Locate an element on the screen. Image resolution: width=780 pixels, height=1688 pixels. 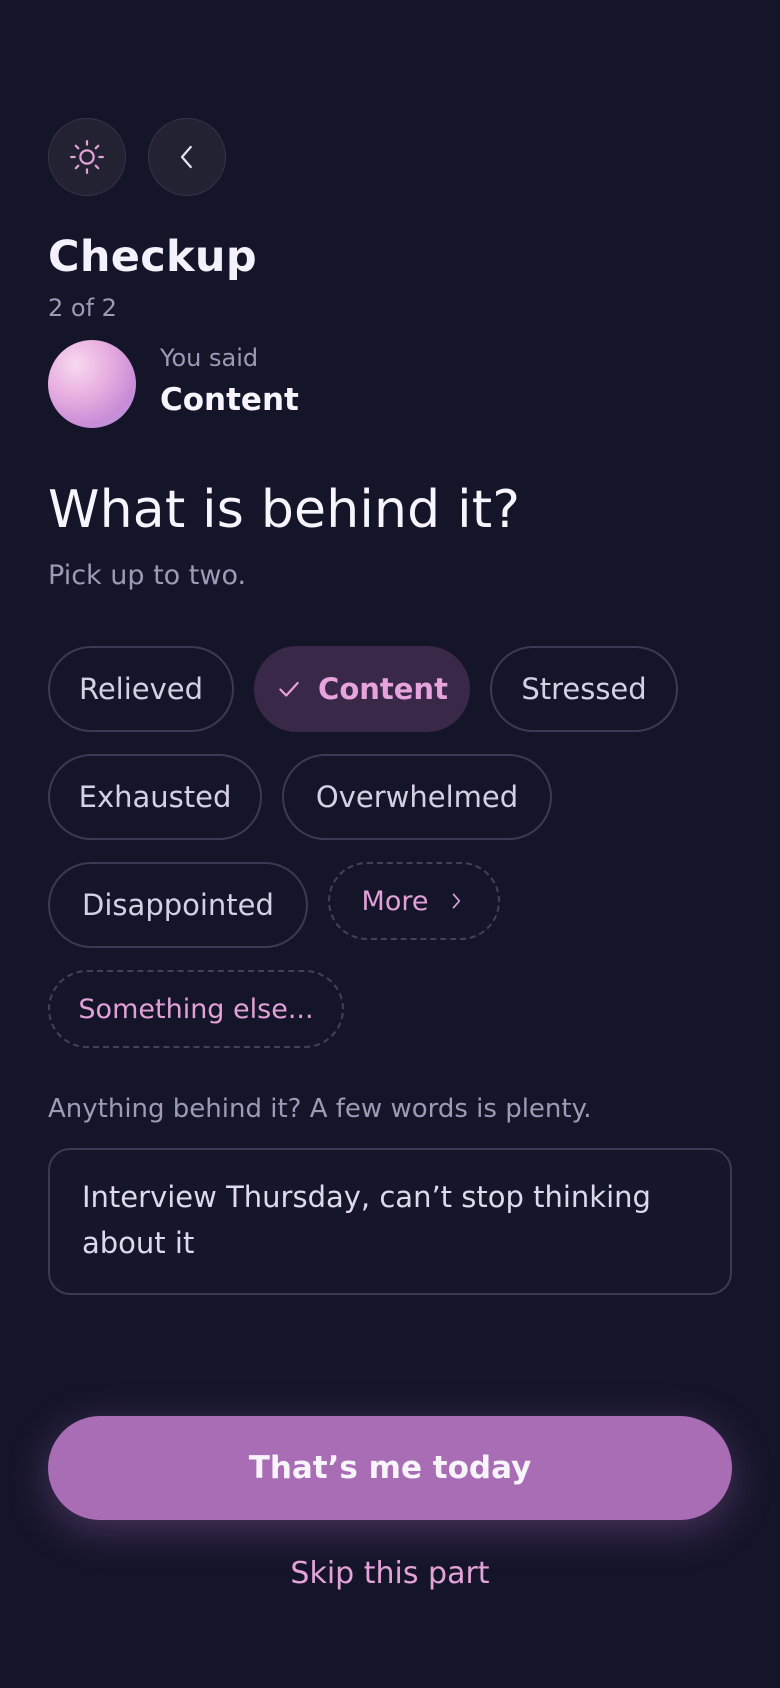
question-title: What is behind it? is located at coordinates (284, 510).